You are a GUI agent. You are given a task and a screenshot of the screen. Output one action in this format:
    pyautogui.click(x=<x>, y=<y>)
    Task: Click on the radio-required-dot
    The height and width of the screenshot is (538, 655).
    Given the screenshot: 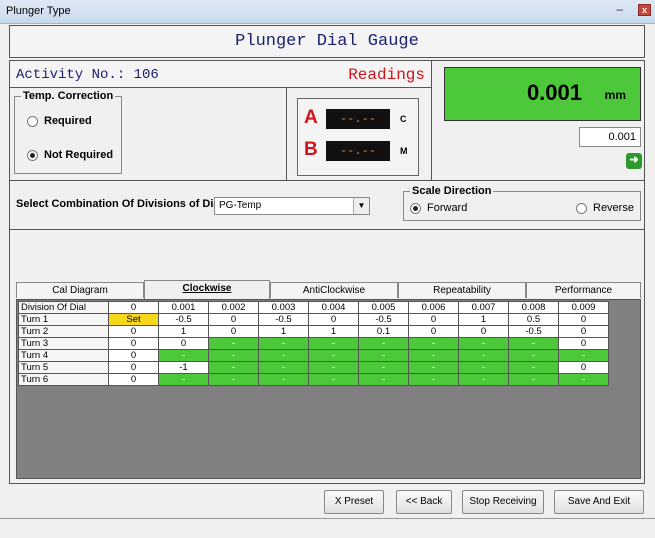 What is the action you would take?
    pyautogui.click(x=32, y=121)
    